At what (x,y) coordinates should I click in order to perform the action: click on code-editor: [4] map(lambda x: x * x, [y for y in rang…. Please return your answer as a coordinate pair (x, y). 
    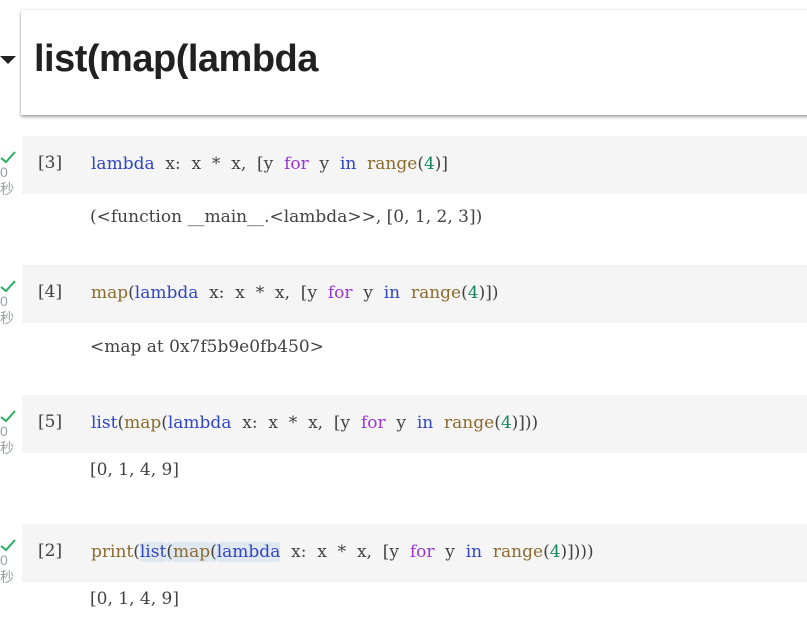
    Looking at the image, I should click on (414, 294).